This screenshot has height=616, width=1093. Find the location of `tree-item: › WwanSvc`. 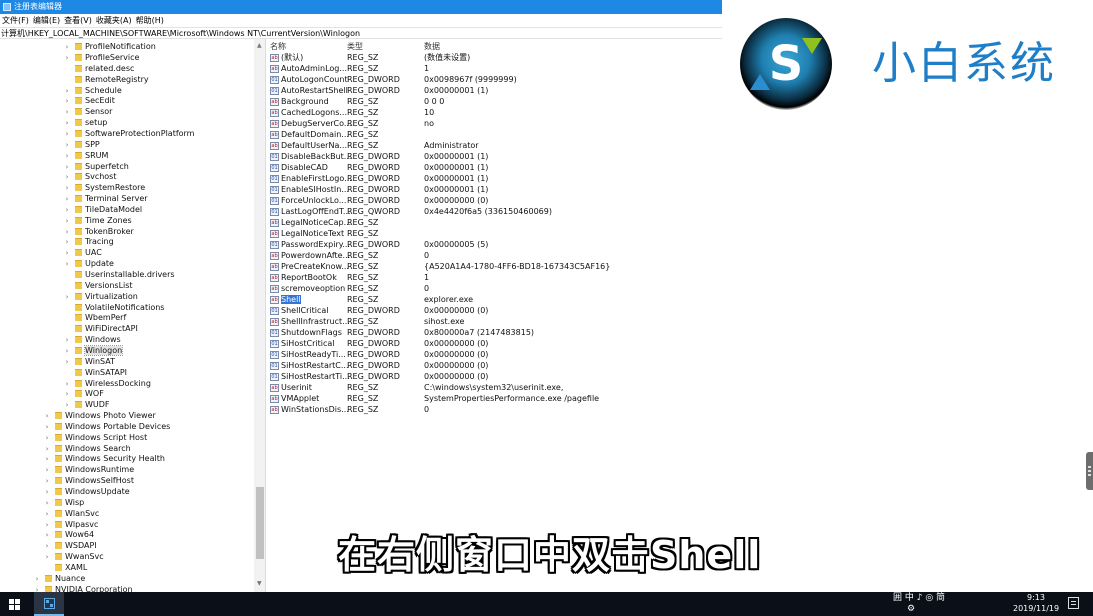

tree-item: › WwanSvc is located at coordinates (73, 556).